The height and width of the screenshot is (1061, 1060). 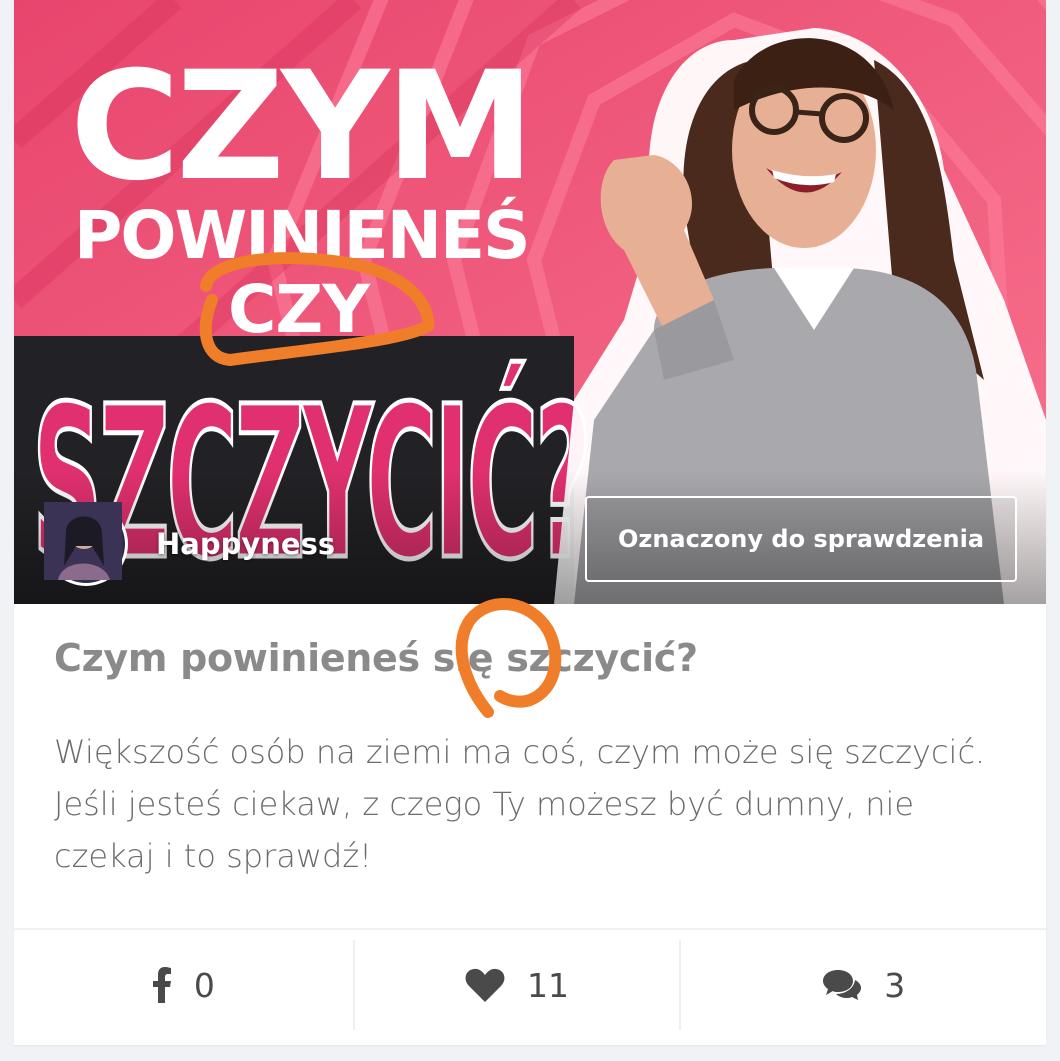 What do you see at coordinates (301, 235) in the screenshot?
I see `headline-powinienes: POWINIENEŚ` at bounding box center [301, 235].